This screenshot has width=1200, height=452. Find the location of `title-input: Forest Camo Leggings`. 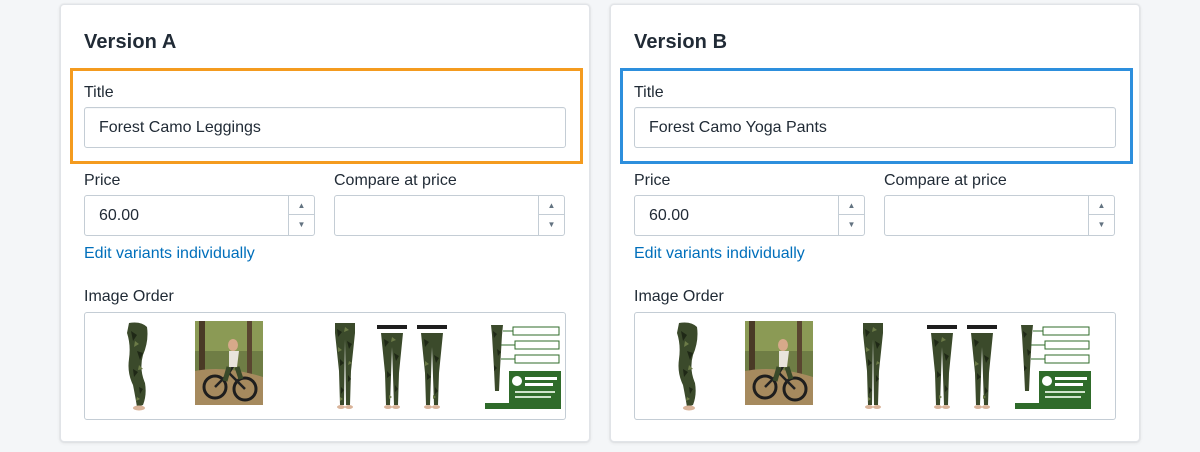

title-input: Forest Camo Leggings is located at coordinates (325, 127).